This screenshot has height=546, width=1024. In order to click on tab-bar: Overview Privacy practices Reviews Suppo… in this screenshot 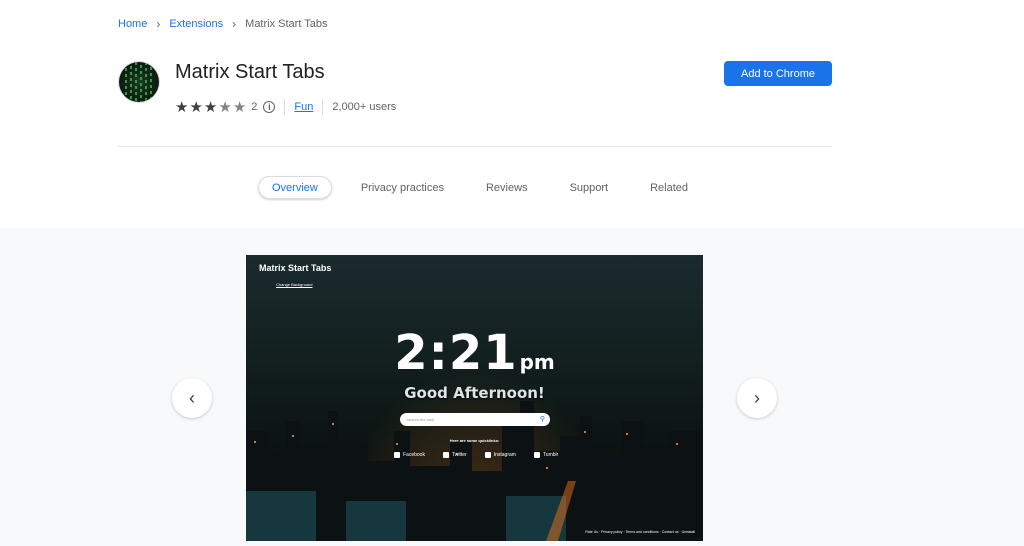, I will do `click(480, 187)`.